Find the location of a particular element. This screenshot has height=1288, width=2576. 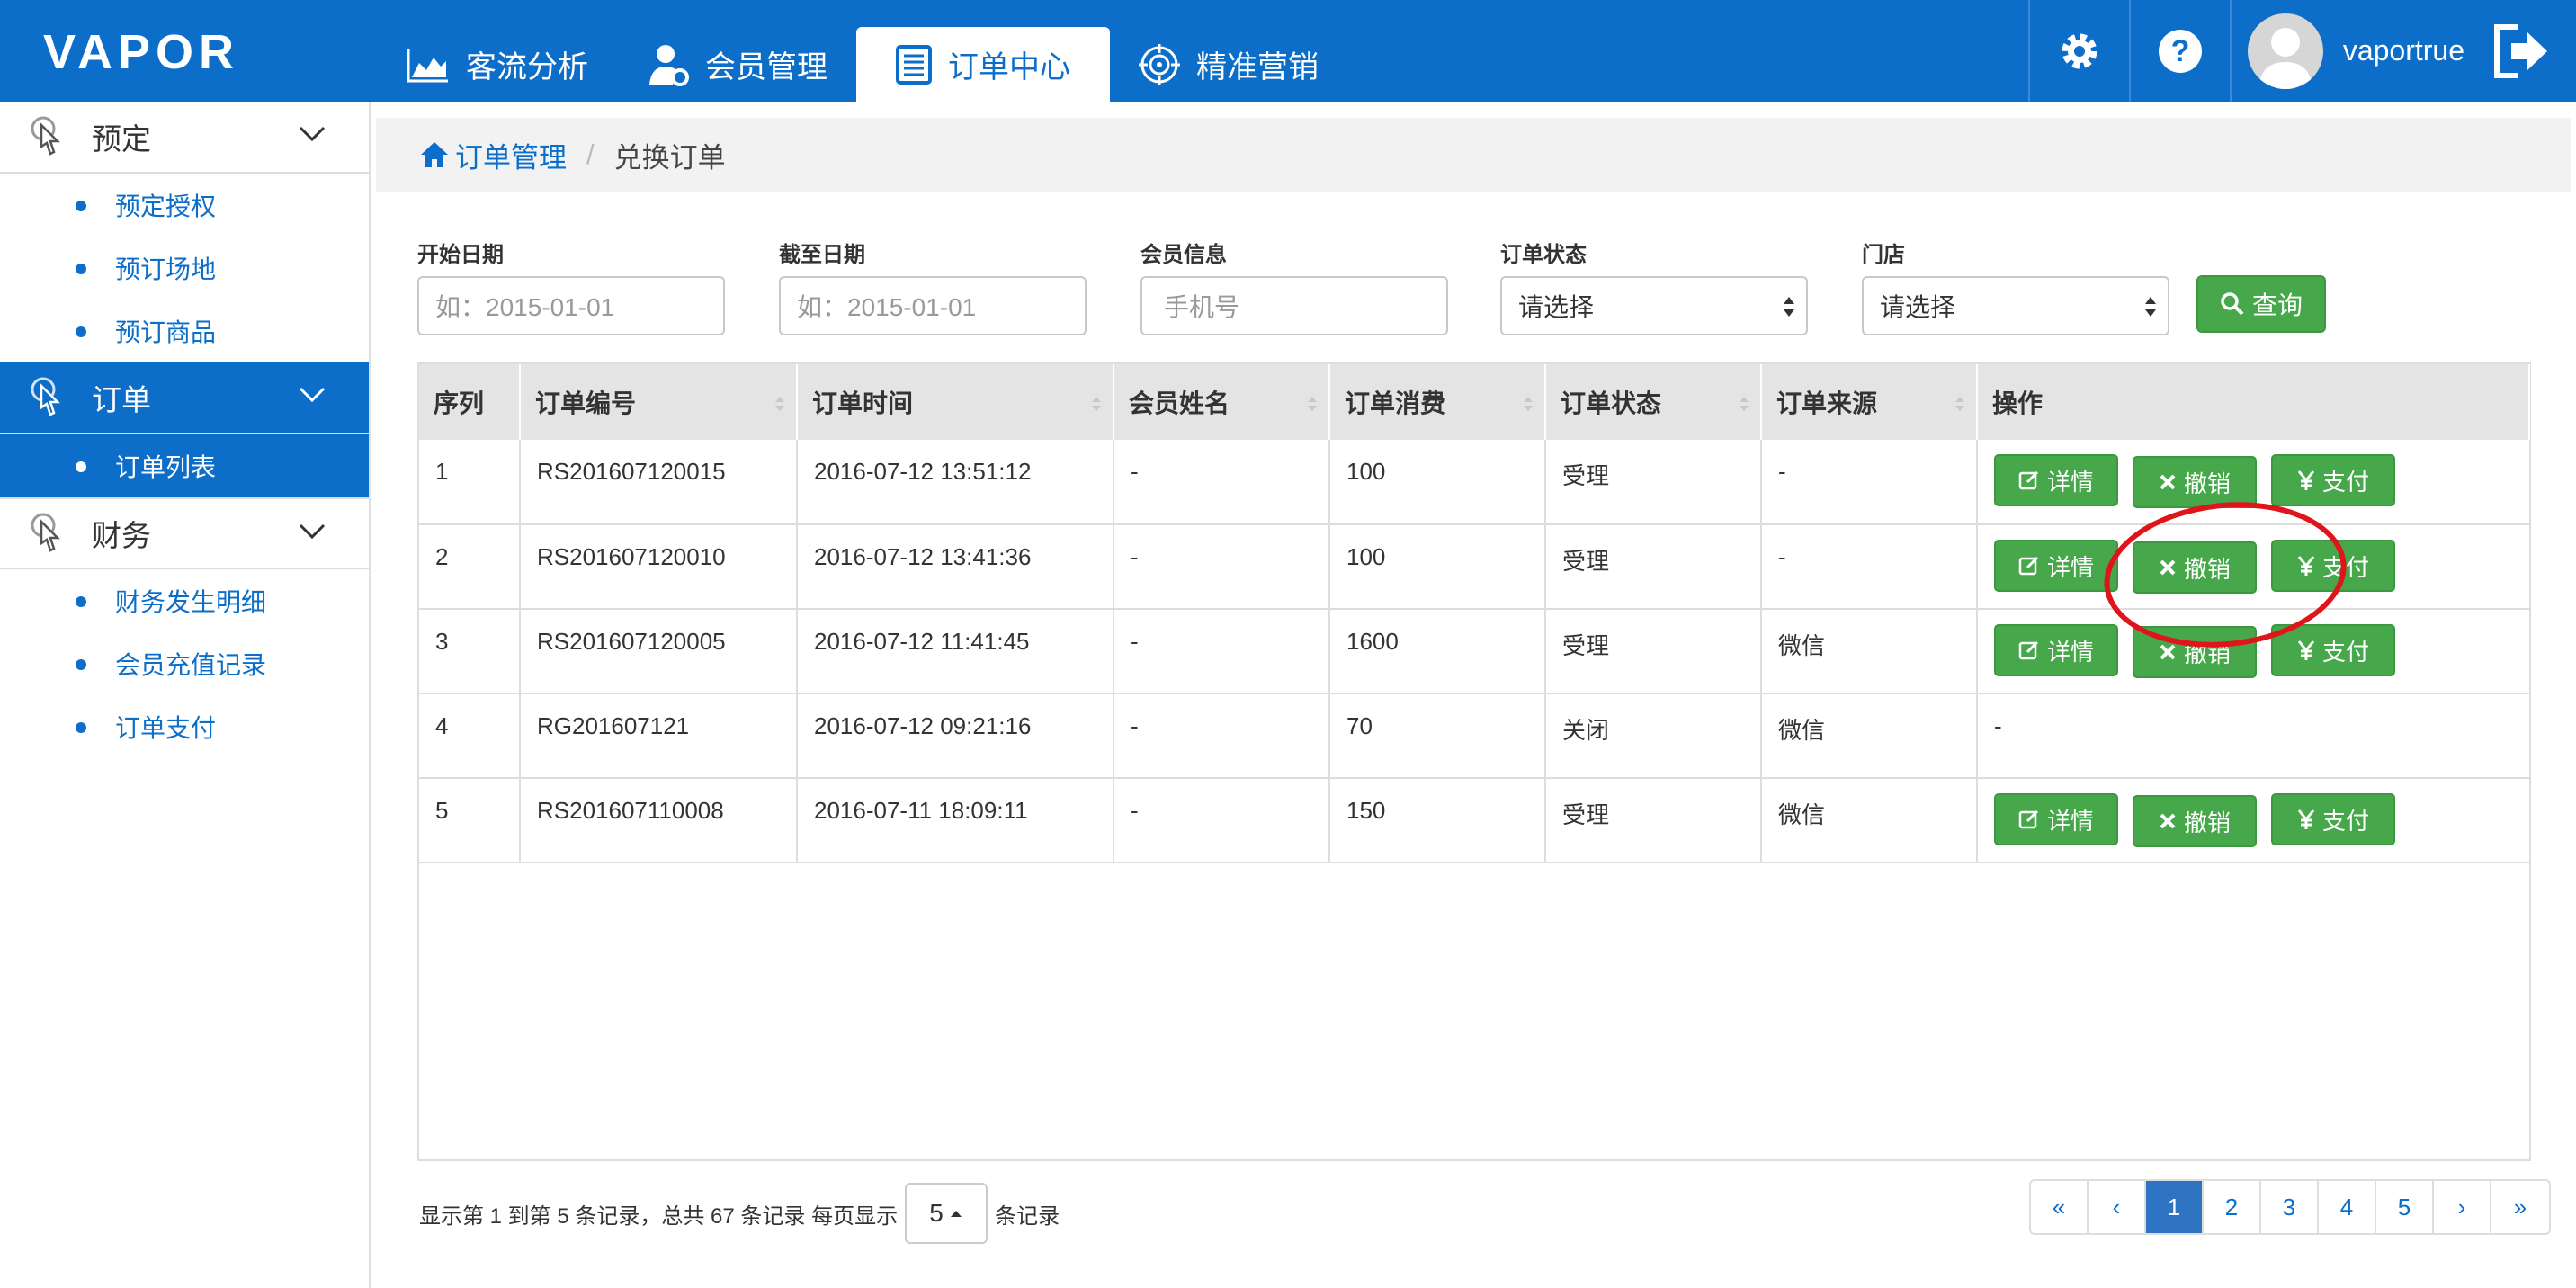

vapor-logo: VAPOR is located at coordinates (180, 51).